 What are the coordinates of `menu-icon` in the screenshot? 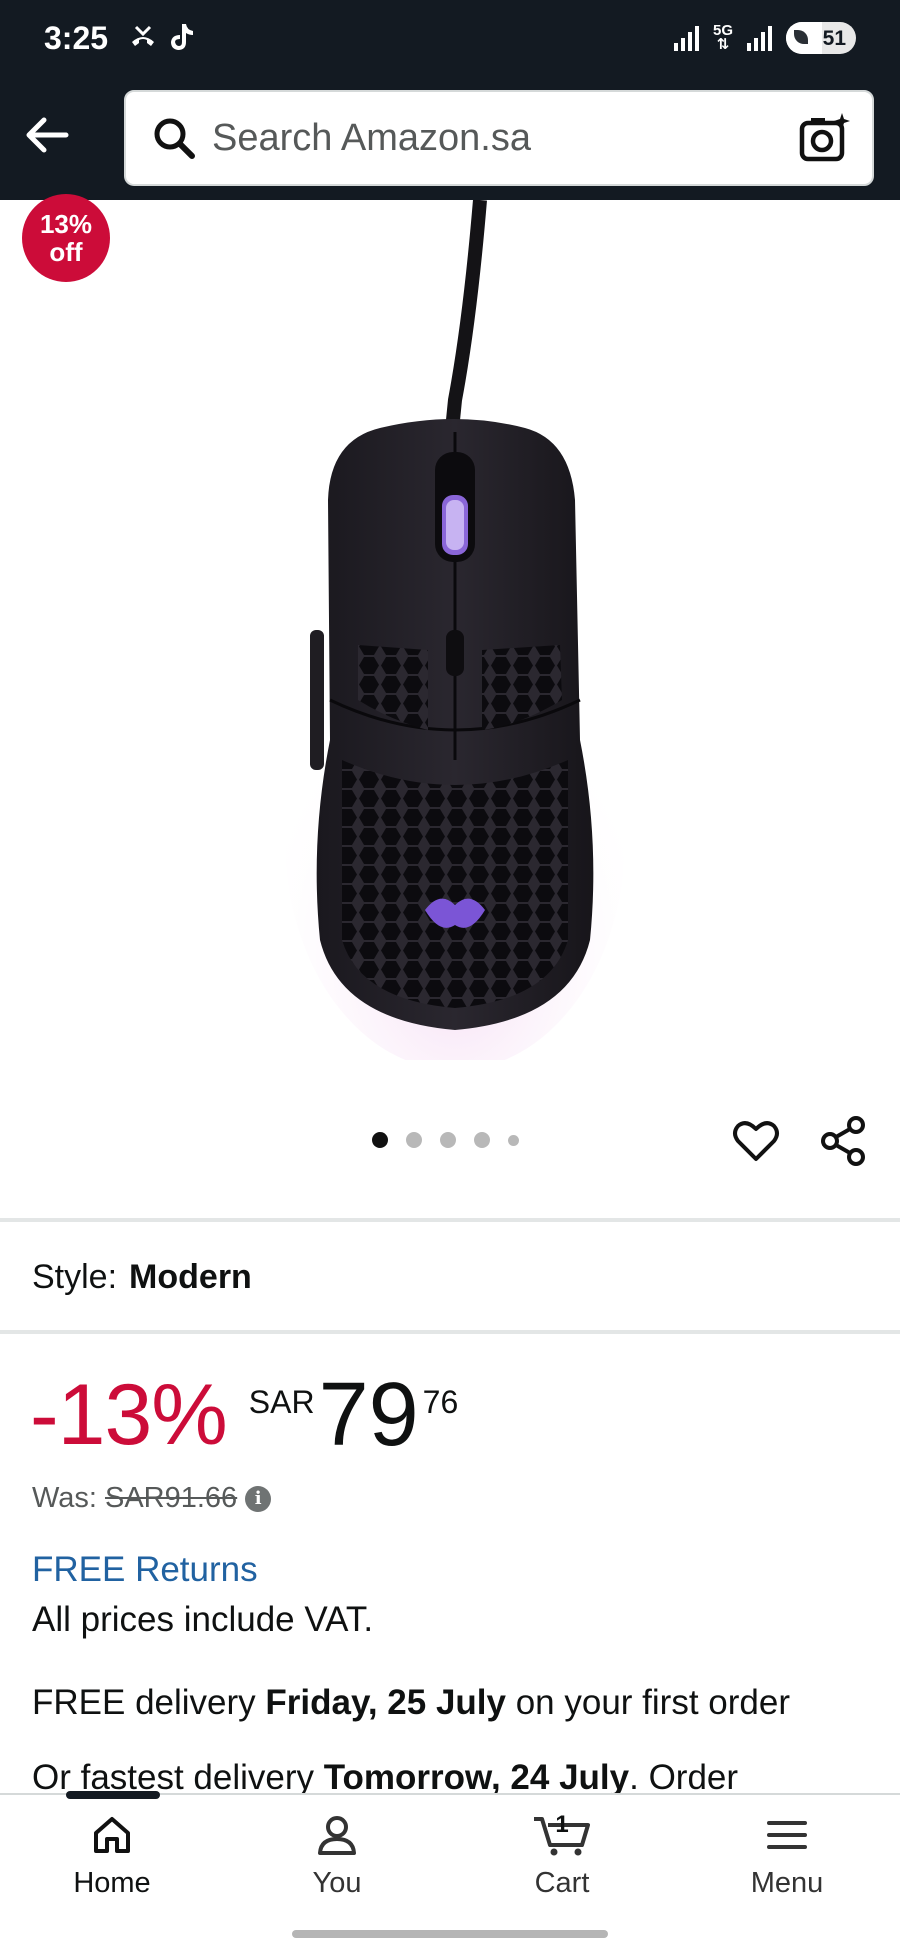 It's located at (787, 1835).